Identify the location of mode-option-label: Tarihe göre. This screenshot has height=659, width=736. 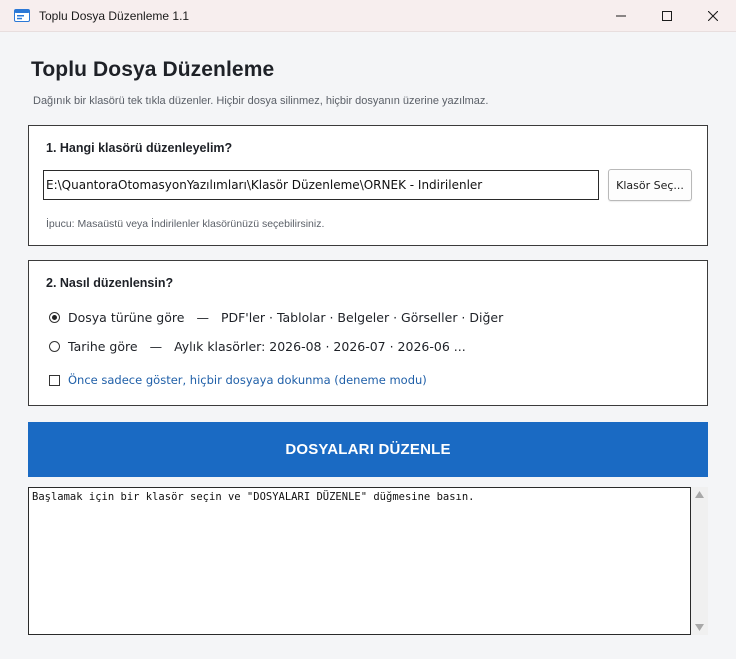
(103, 346).